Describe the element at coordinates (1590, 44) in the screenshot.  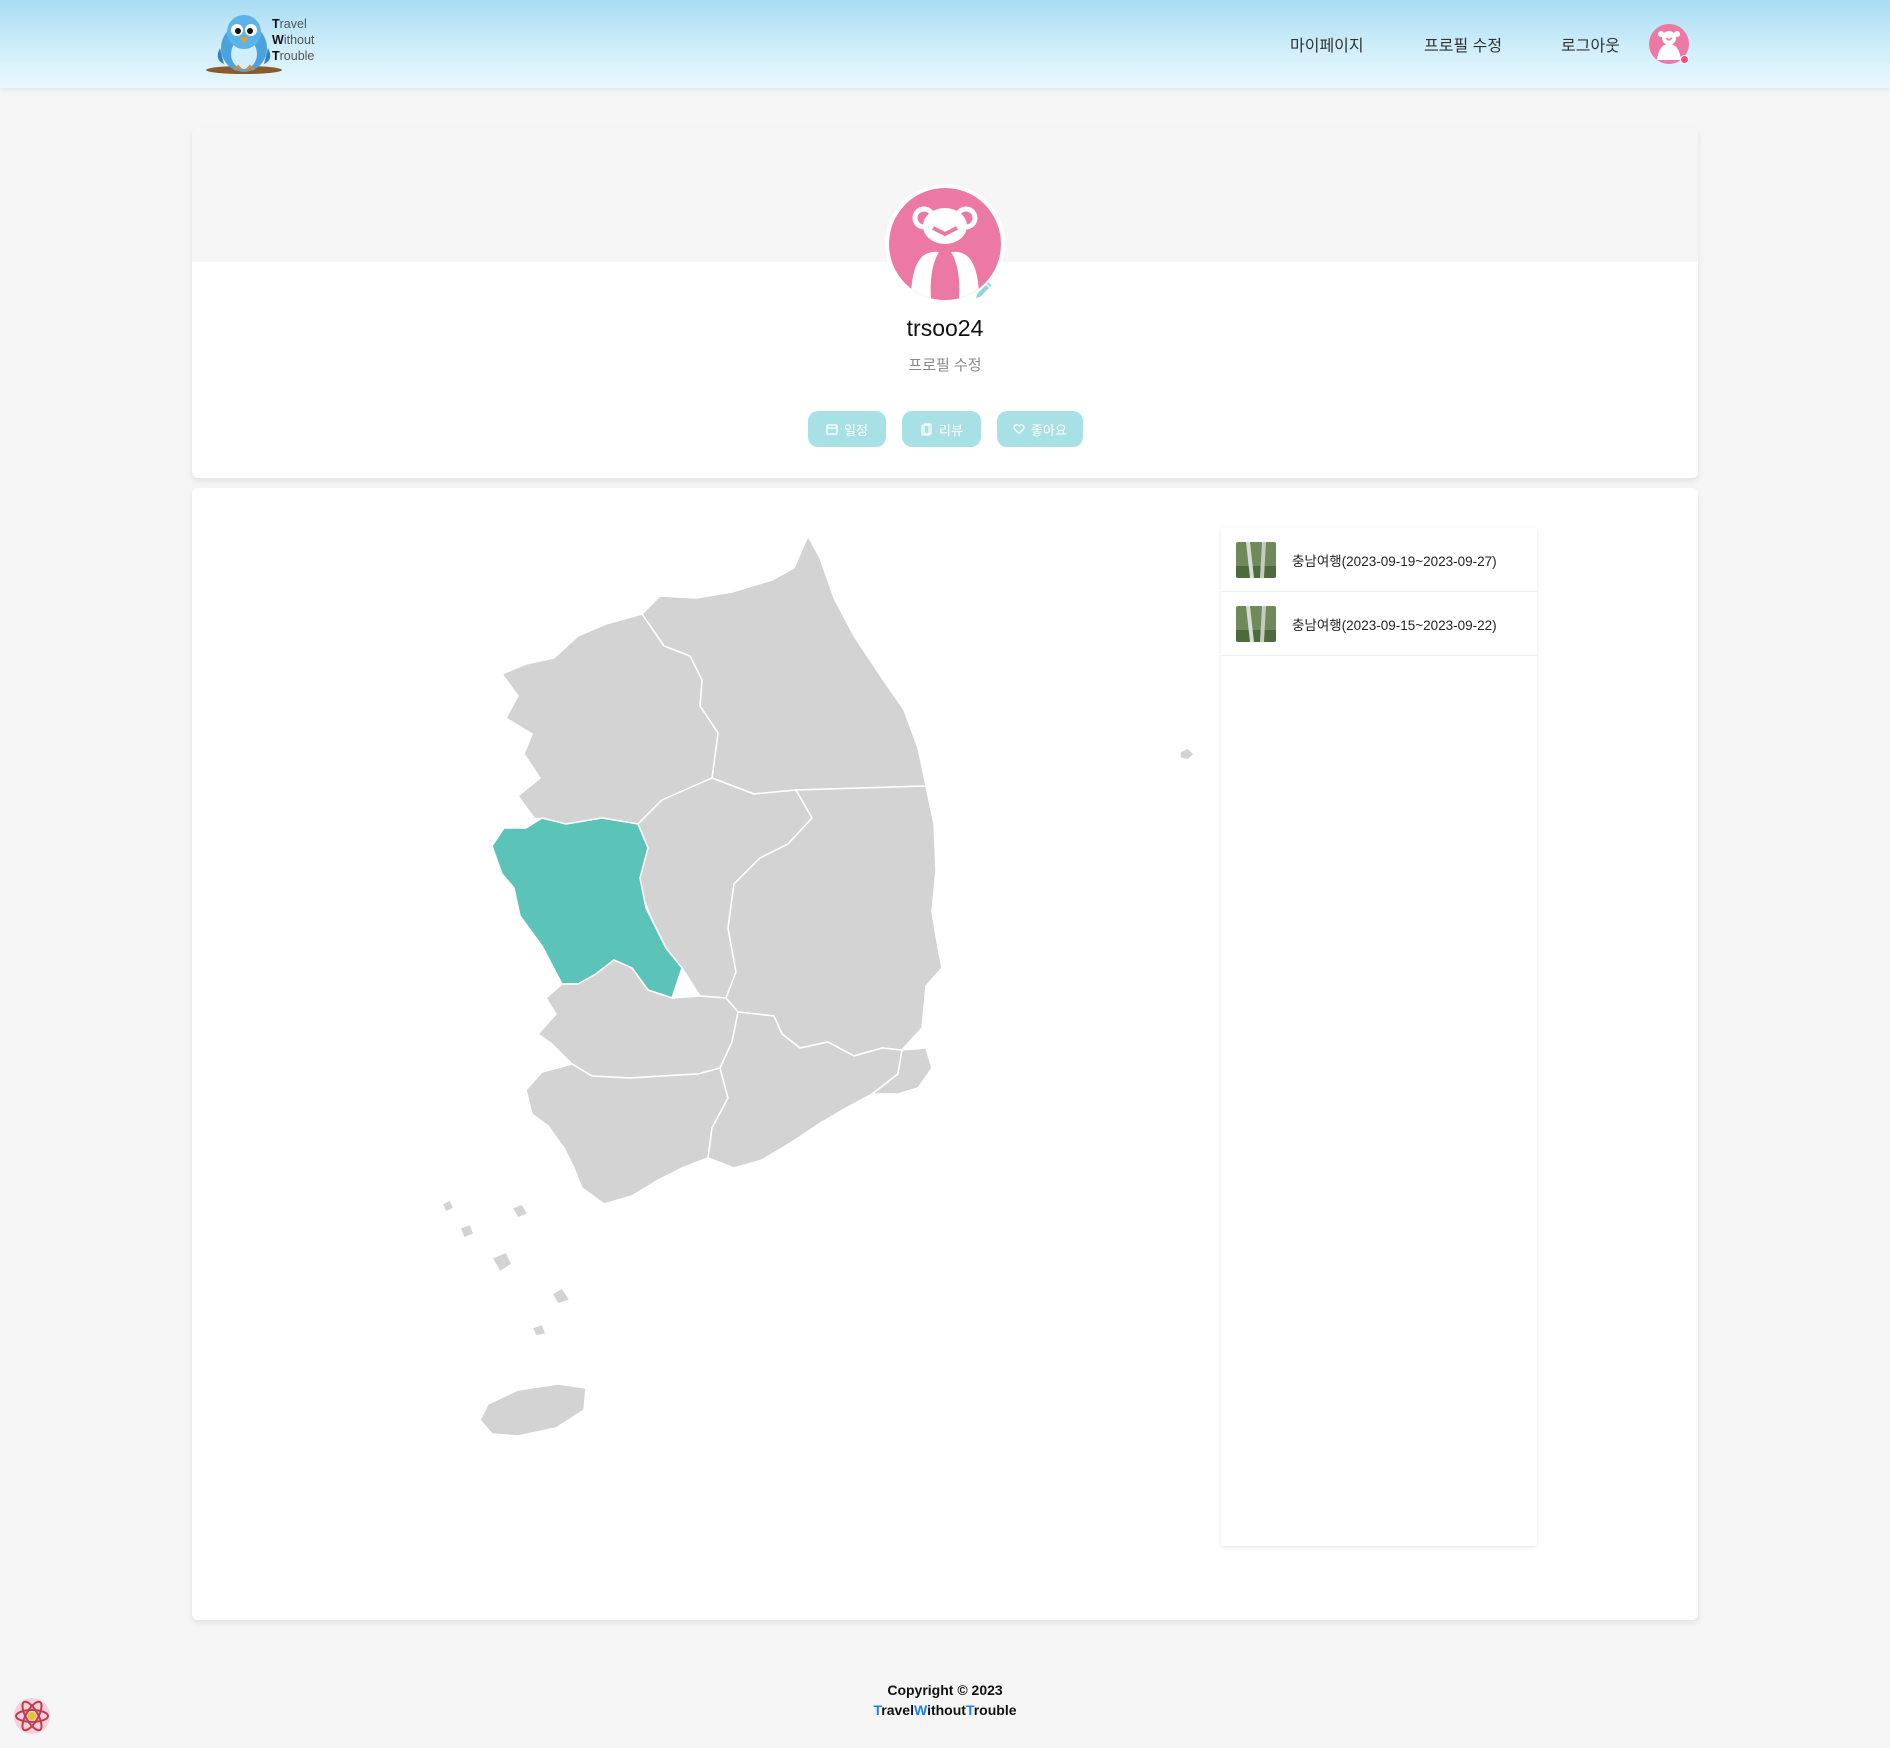
I see `nav-logout-link: 로그아웃` at that location.